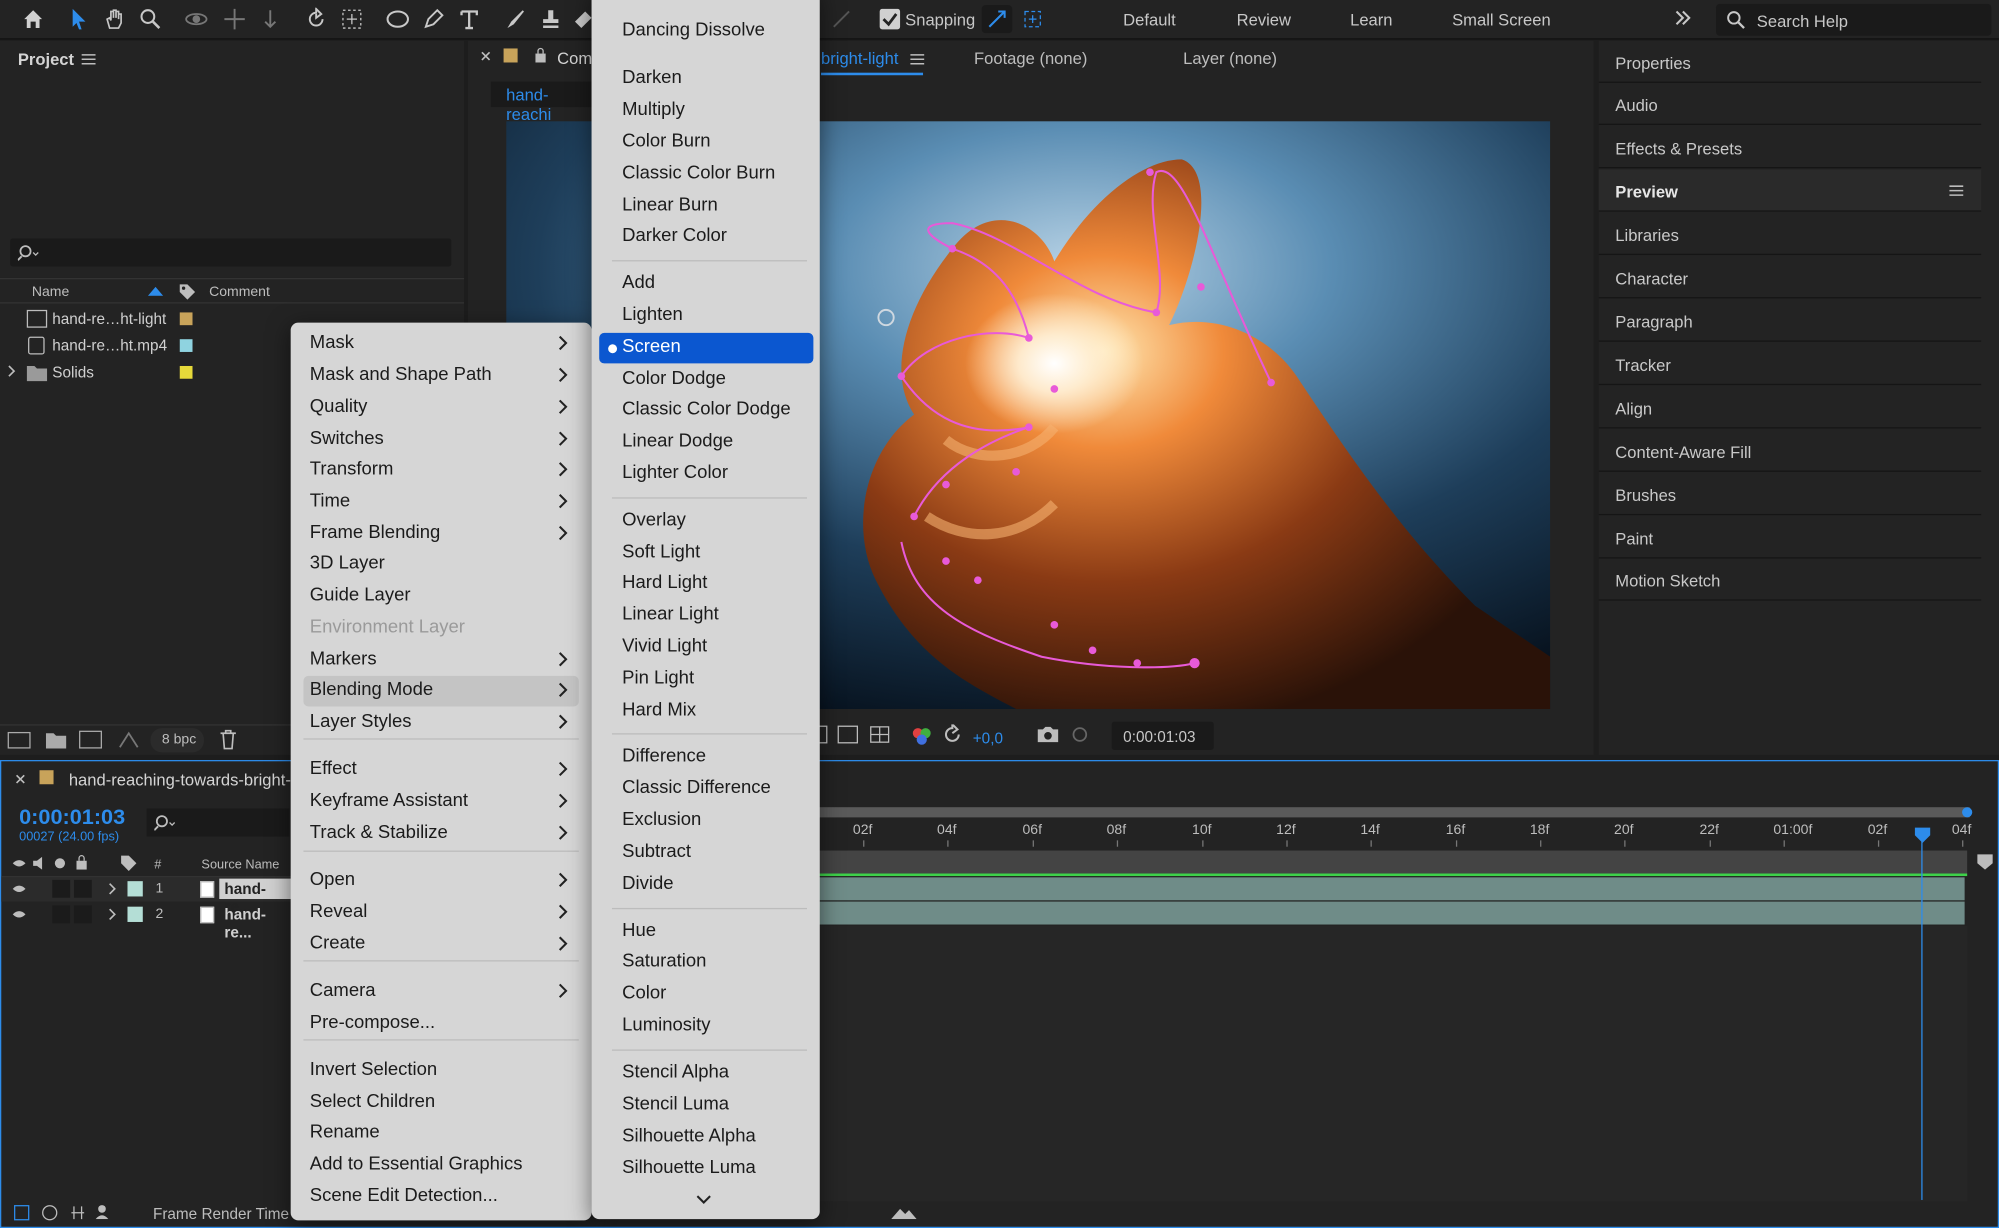 This screenshot has height=1228, width=1999. What do you see at coordinates (1922, 1016) in the screenshot?
I see `current-time-indicator` at bounding box center [1922, 1016].